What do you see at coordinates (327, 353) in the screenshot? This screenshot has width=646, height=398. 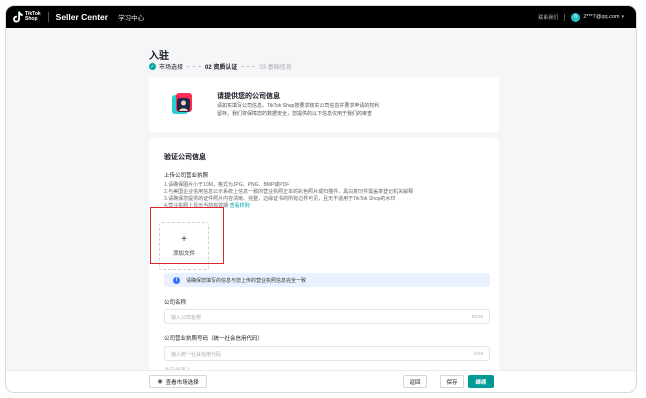 I see `license-number-input: 输入统一社会信用代码 0/18` at bounding box center [327, 353].